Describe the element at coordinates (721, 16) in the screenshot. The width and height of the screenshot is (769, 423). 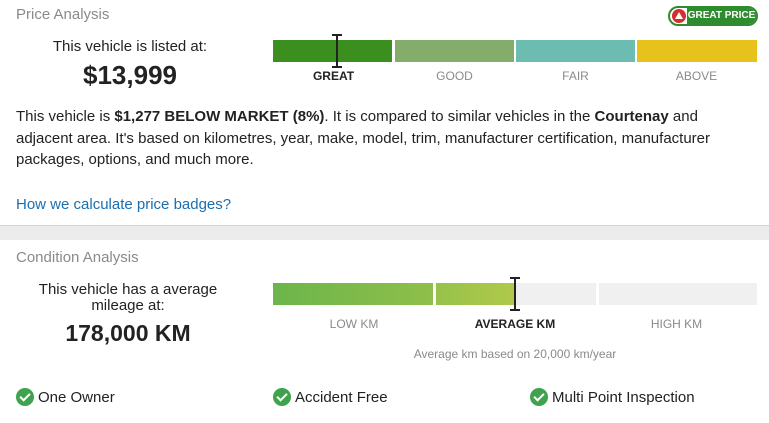
I see `badge-label: GREAT PRICE` at that location.